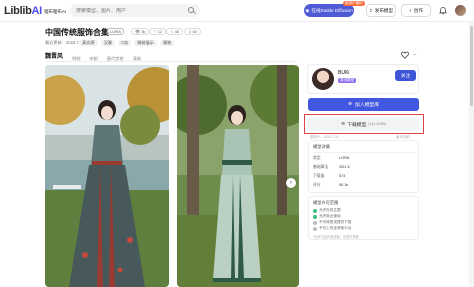 Image resolution: width=474 pixels, height=287 pixels. Describe the element at coordinates (405, 75) in the screenshot. I see `follow-button: 关注` at that location.